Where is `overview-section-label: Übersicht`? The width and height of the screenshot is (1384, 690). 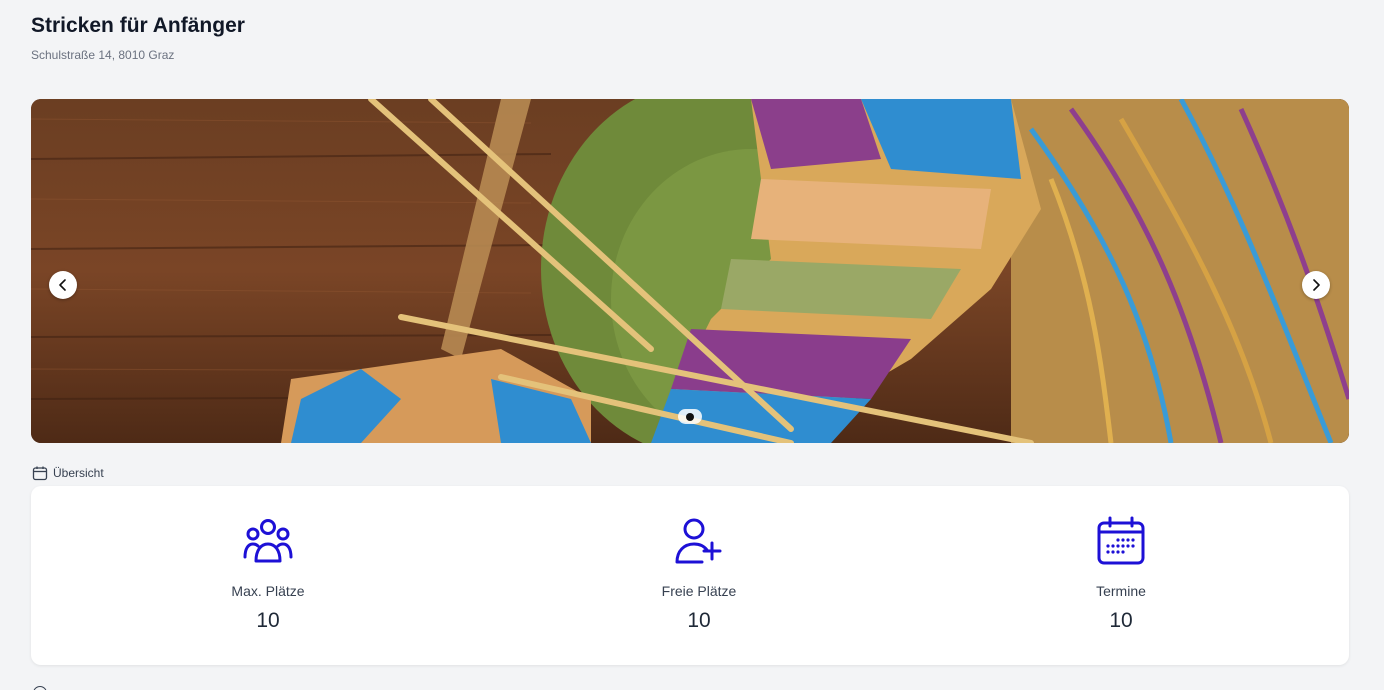
overview-section-label: Übersicht is located at coordinates (68, 473).